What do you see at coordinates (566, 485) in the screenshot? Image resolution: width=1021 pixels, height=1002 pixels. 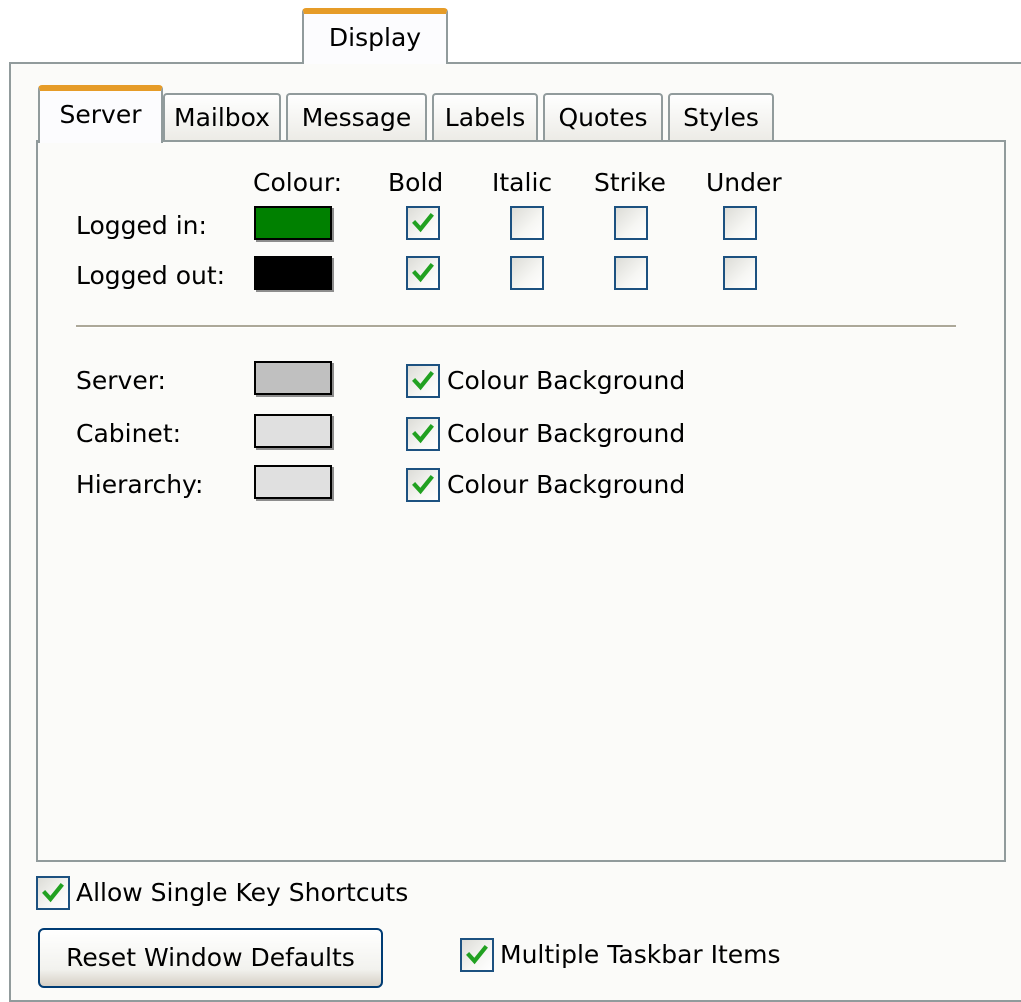 I see `hierarchy-colour-background-label: Colour Background` at bounding box center [566, 485].